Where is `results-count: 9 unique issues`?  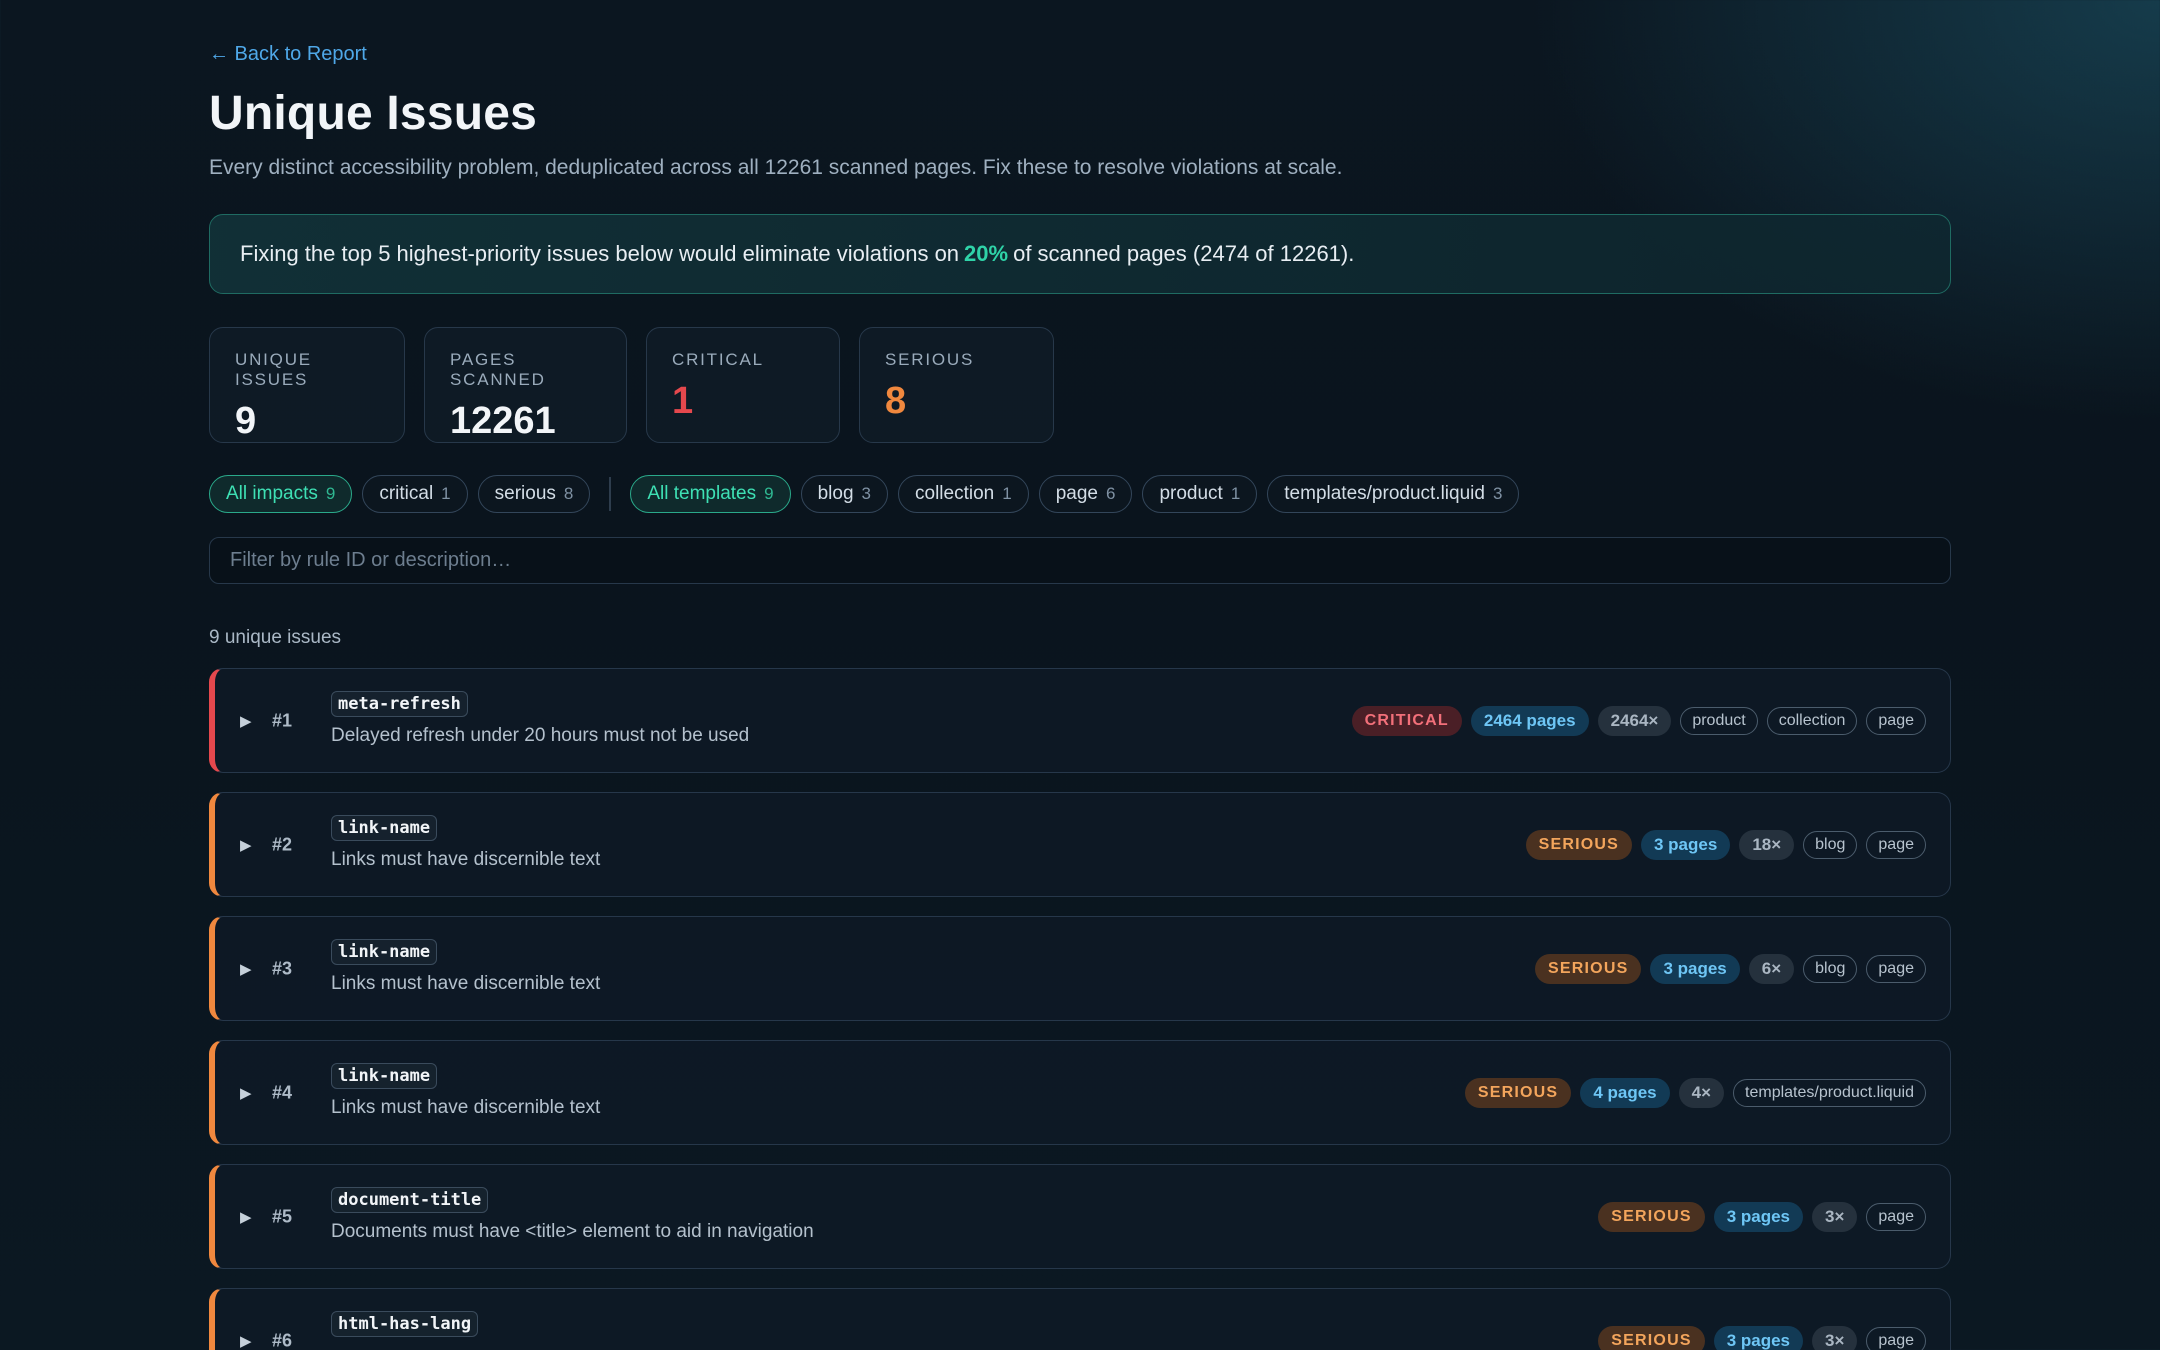
results-count: 9 unique issues is located at coordinates (275, 637).